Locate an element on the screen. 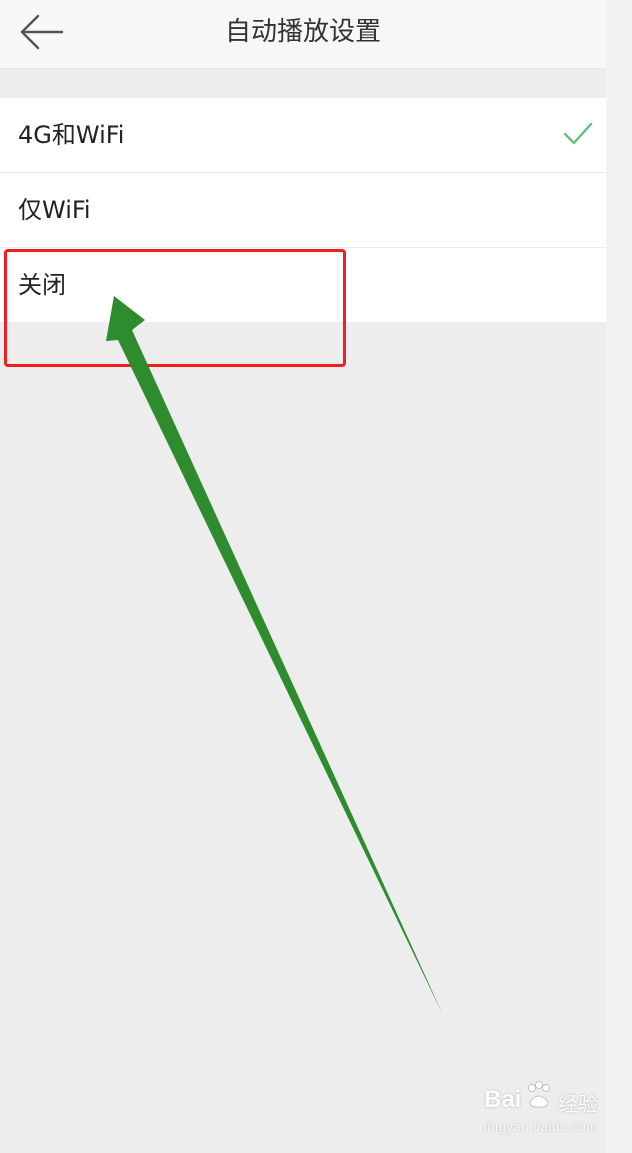 This screenshot has width=632, height=1153. paw-icon is located at coordinates (539, 1094).